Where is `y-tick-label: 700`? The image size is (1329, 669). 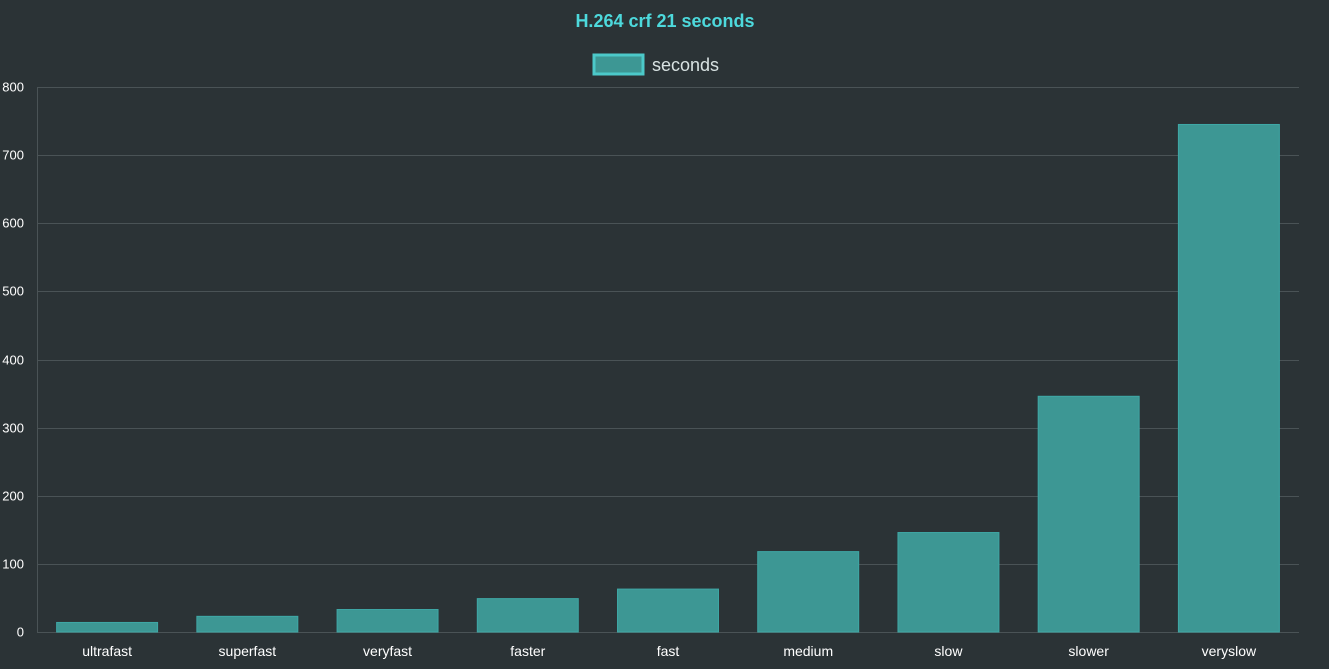 y-tick-label: 700 is located at coordinates (13, 155).